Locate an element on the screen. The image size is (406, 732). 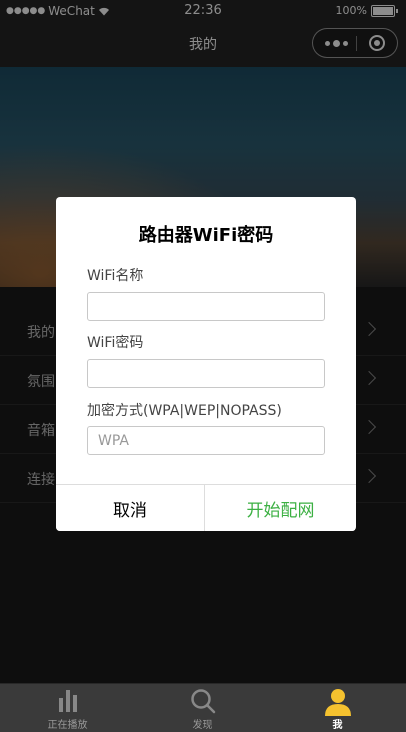
tab-label: 正在播放 is located at coordinates (67, 725).